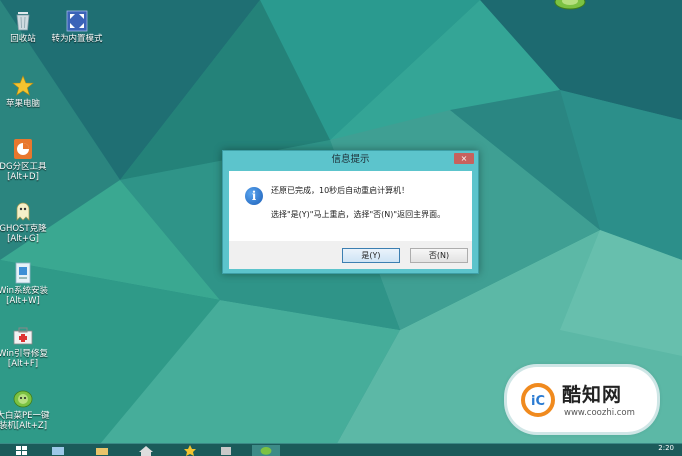 Image resolution: width=682 pixels, height=456 pixels. What do you see at coordinates (599, 413) in the screenshot?
I see `watermark-url: www.coozhi.com` at bounding box center [599, 413].